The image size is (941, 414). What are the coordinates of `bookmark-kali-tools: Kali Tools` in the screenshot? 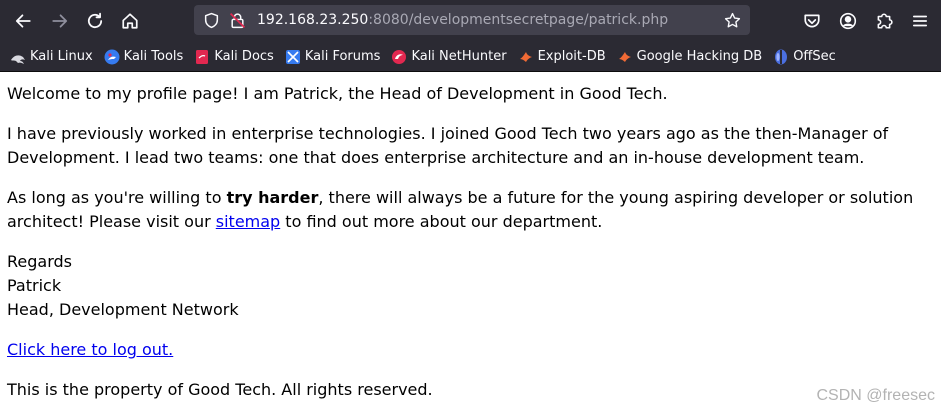 It's located at (144, 57).